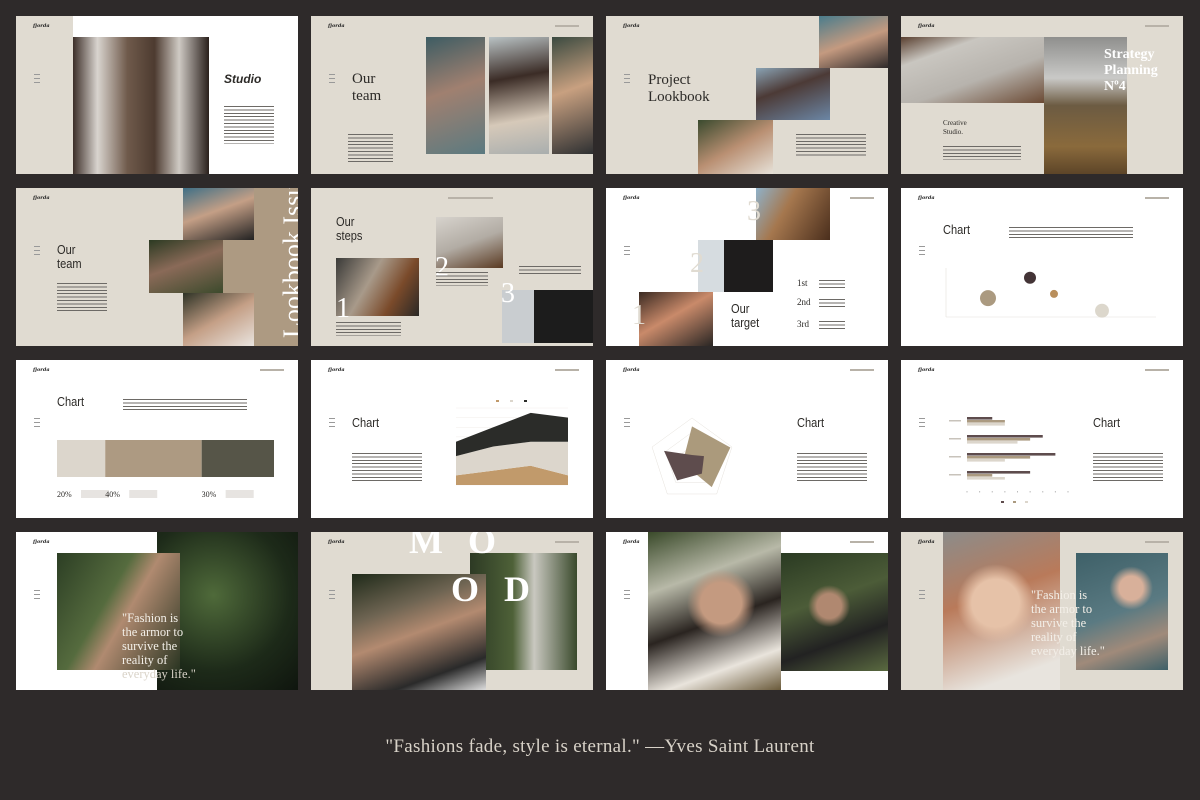 The image size is (1200, 800). I want to click on slide-project-lookbook: fjorda Project Lookbook, so click(747, 95).